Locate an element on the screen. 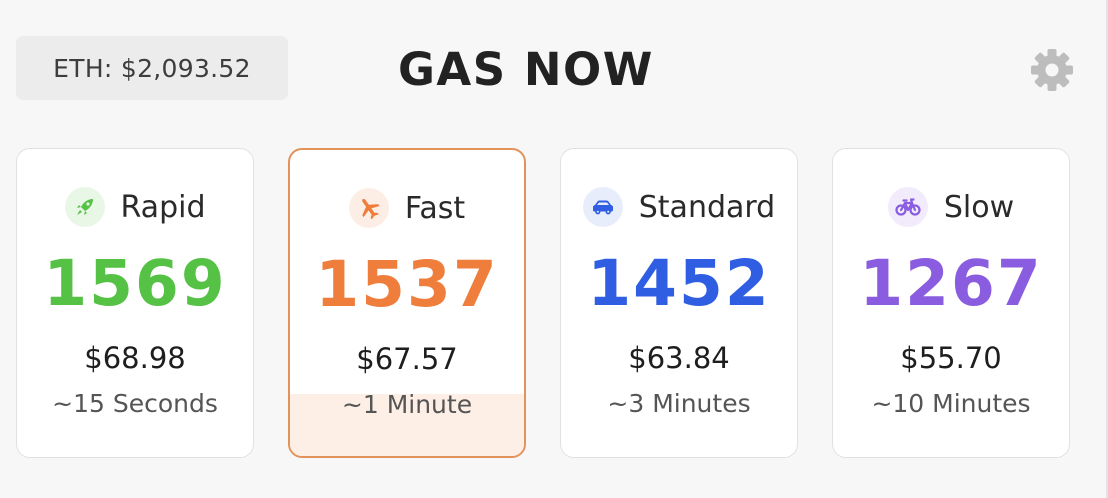 Image resolution: width=1108 pixels, height=498 pixels. tier-card-fast: Fast 1537 $67.57 ~1 Minute is located at coordinates (407, 303).